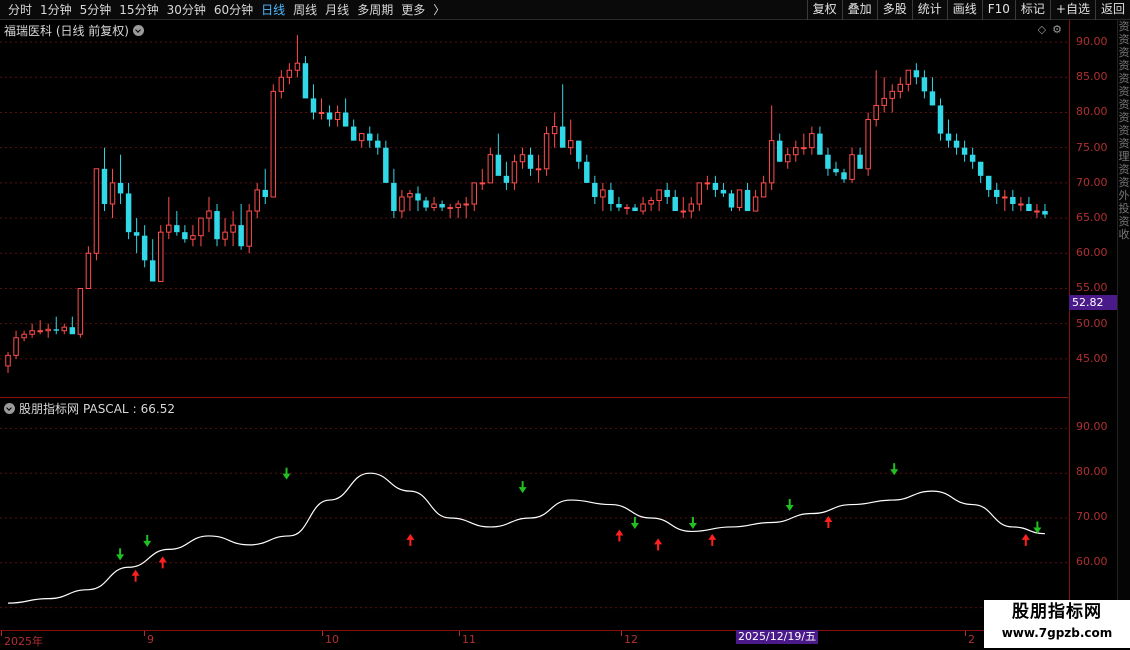 This screenshot has height=650, width=1130. Describe the element at coordinates (1092, 472) in the screenshot. I see `indicator-axis-label: 80.00` at that location.